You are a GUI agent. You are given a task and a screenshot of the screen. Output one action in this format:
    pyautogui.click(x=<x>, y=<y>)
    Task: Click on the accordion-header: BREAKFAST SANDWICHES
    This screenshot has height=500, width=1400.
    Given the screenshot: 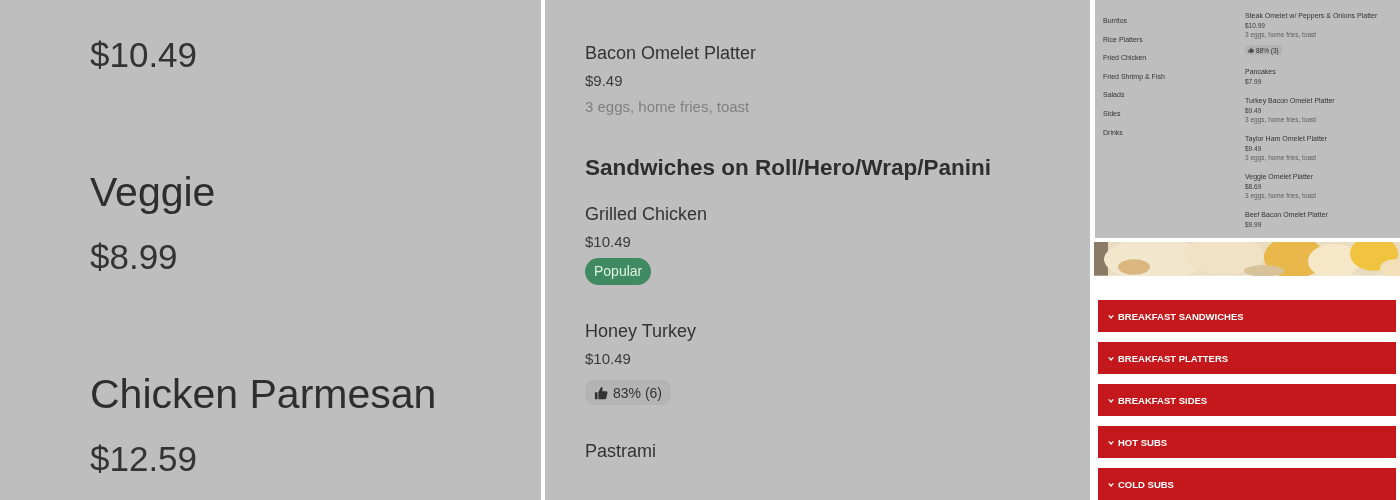 What is the action you would take?
    pyautogui.click(x=1247, y=316)
    